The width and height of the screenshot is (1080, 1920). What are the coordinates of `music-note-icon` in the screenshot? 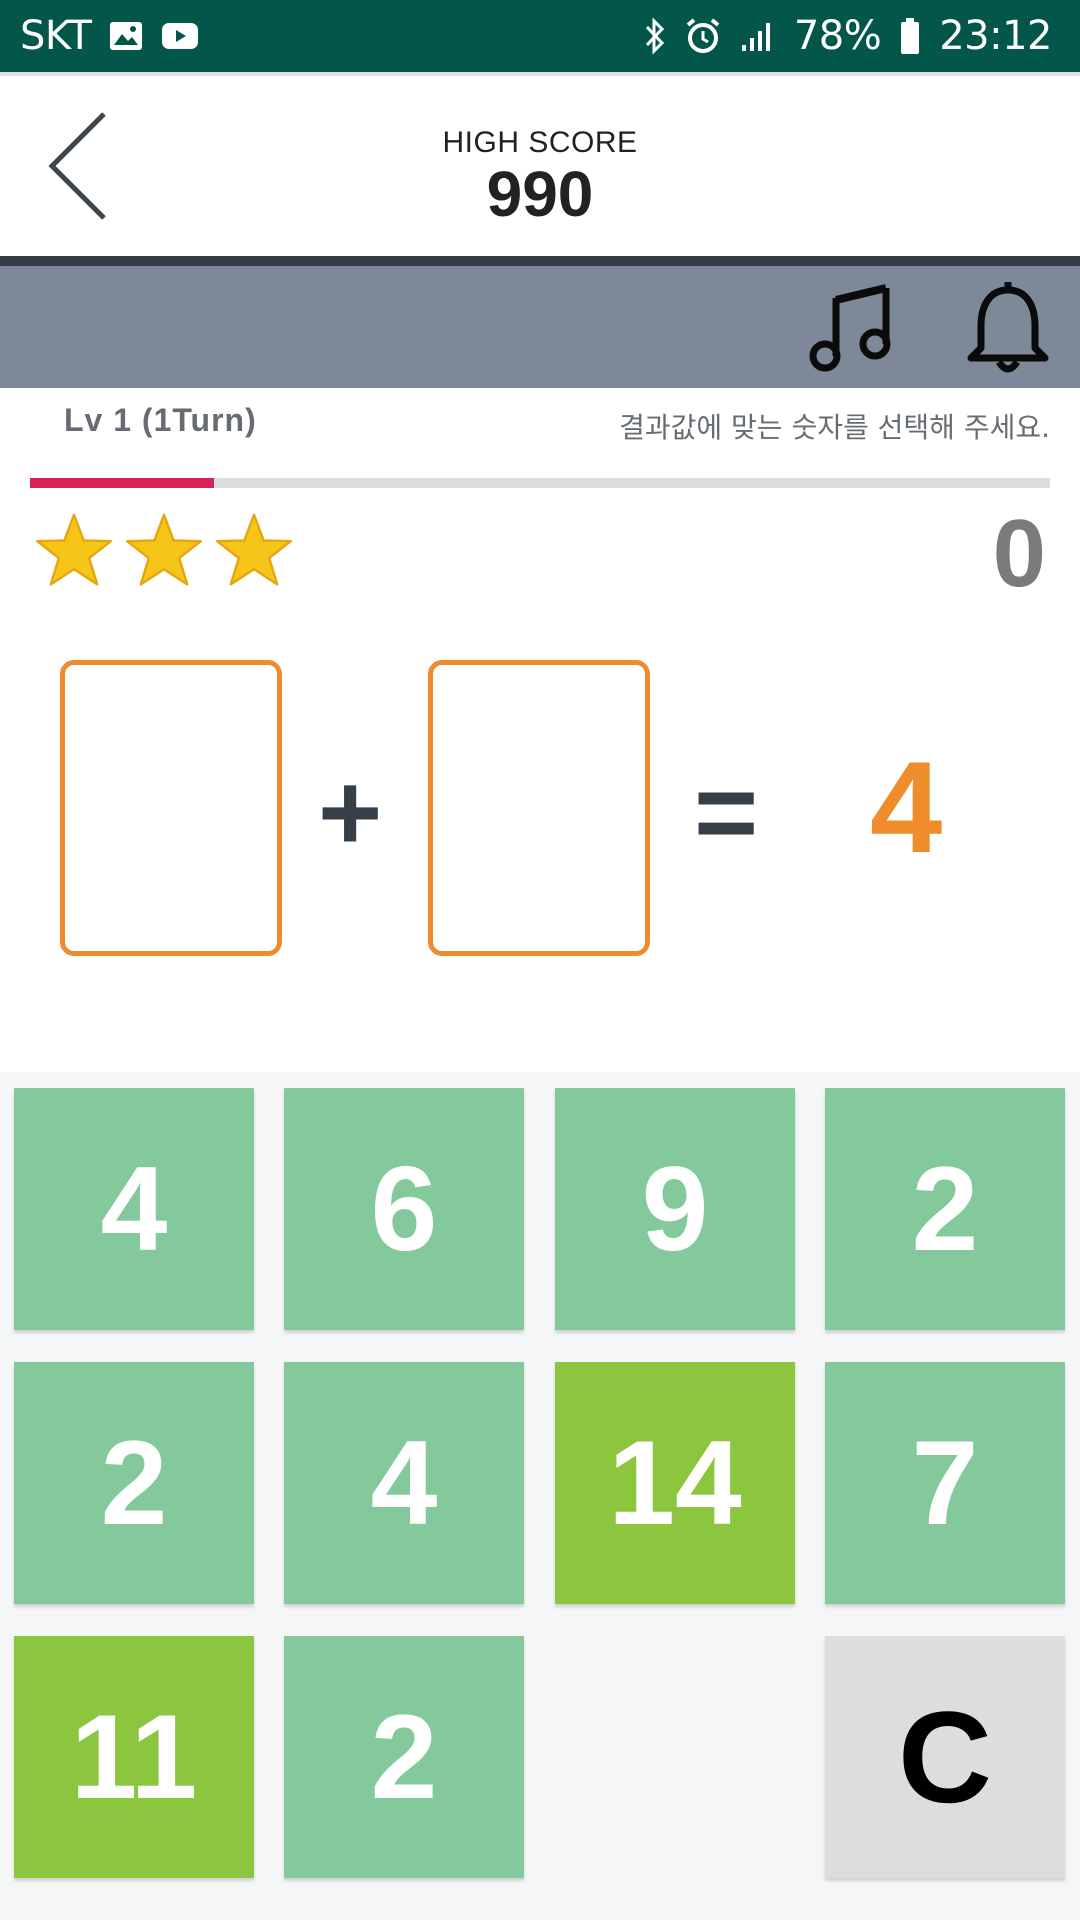 It's located at (850, 328).